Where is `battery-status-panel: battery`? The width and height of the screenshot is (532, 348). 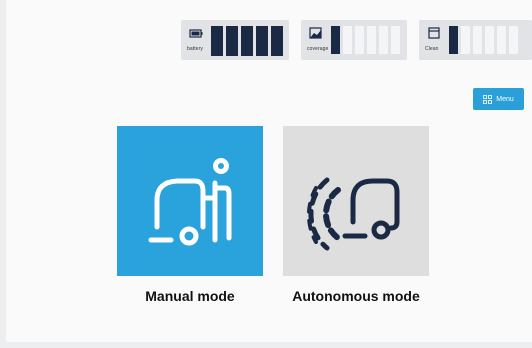
battery-status-panel: battery is located at coordinates (235, 40).